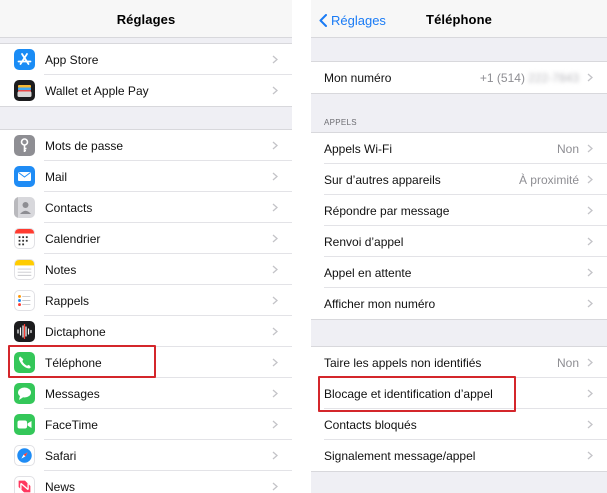  What do you see at coordinates (24, 362) in the screenshot?
I see `phone-icon` at bounding box center [24, 362].